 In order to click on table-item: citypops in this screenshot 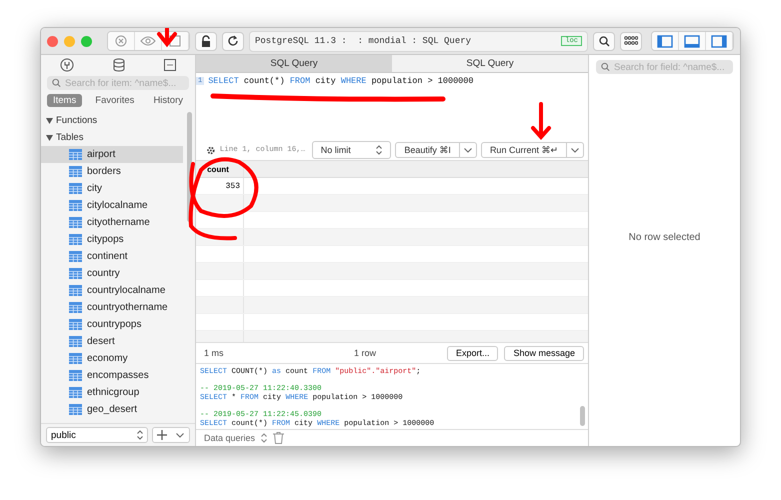, I will do `click(112, 239)`.